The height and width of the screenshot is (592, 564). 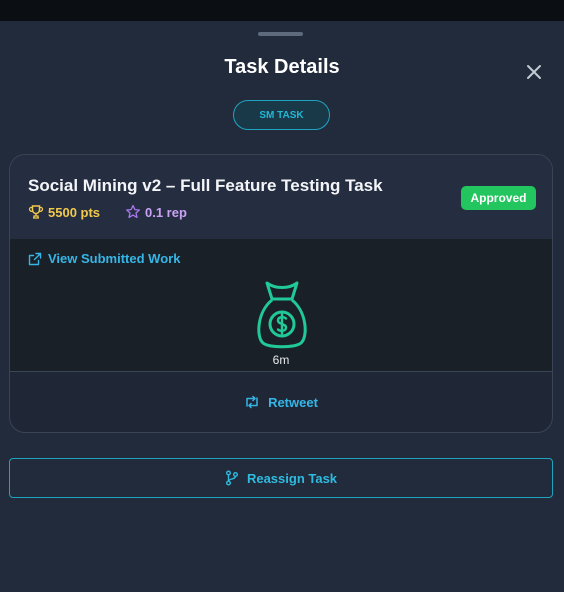 I want to click on star-icon, so click(x=133, y=211).